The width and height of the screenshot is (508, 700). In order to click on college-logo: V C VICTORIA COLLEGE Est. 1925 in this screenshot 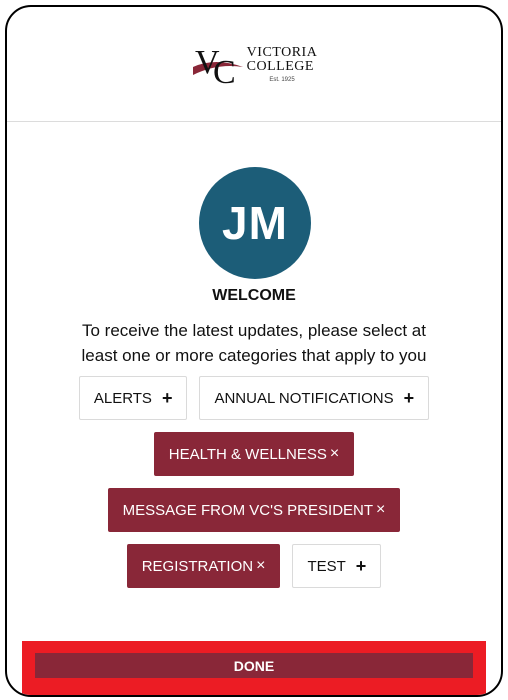, I will do `click(254, 64)`.